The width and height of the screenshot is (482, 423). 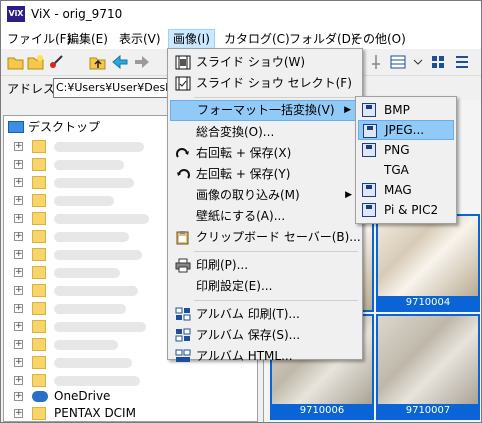 I want to click on forward-arrow-icon, so click(x=142, y=62).